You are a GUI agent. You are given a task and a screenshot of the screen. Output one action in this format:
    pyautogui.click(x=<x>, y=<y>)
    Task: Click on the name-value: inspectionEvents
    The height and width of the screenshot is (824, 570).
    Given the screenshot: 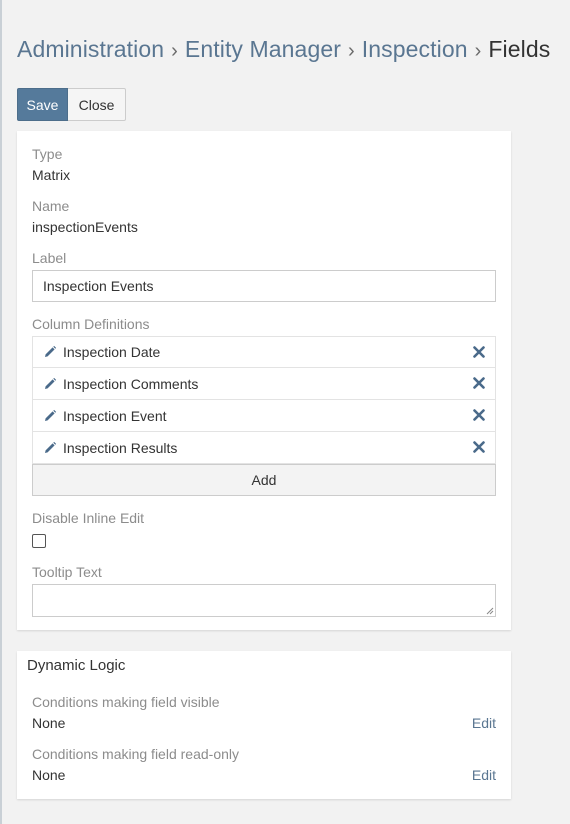 What is the action you would take?
    pyautogui.click(x=85, y=227)
    